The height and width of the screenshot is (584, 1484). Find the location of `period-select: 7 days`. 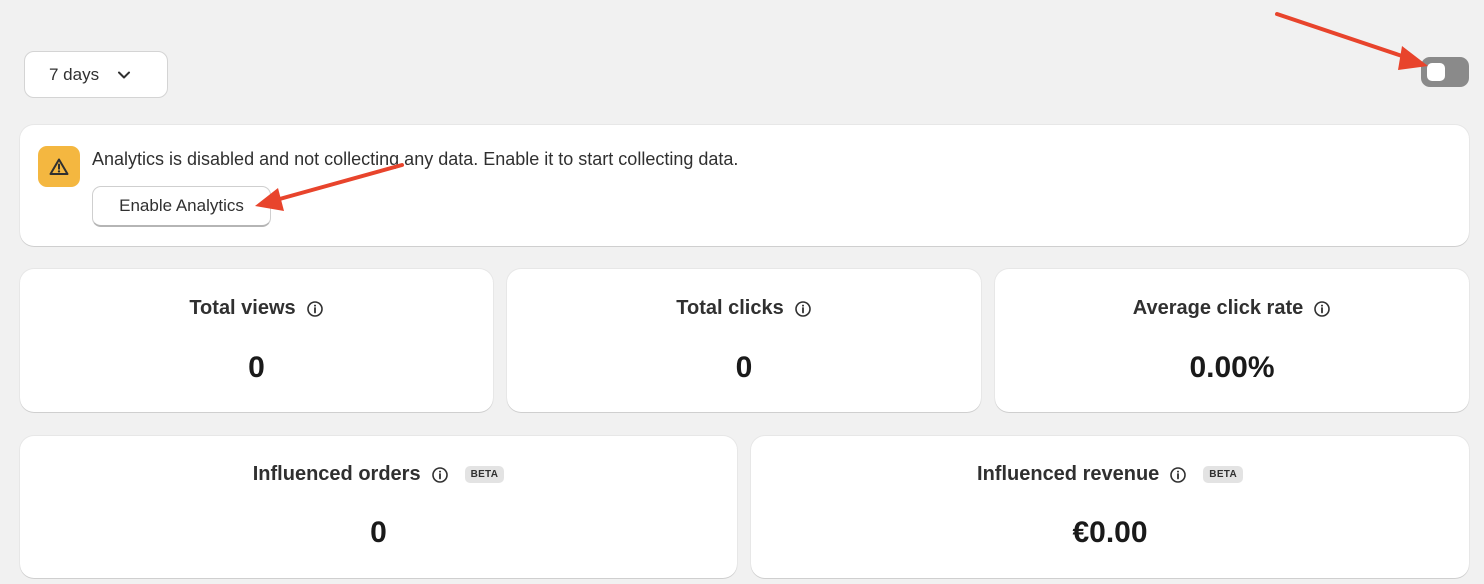

period-select: 7 days is located at coordinates (96, 74).